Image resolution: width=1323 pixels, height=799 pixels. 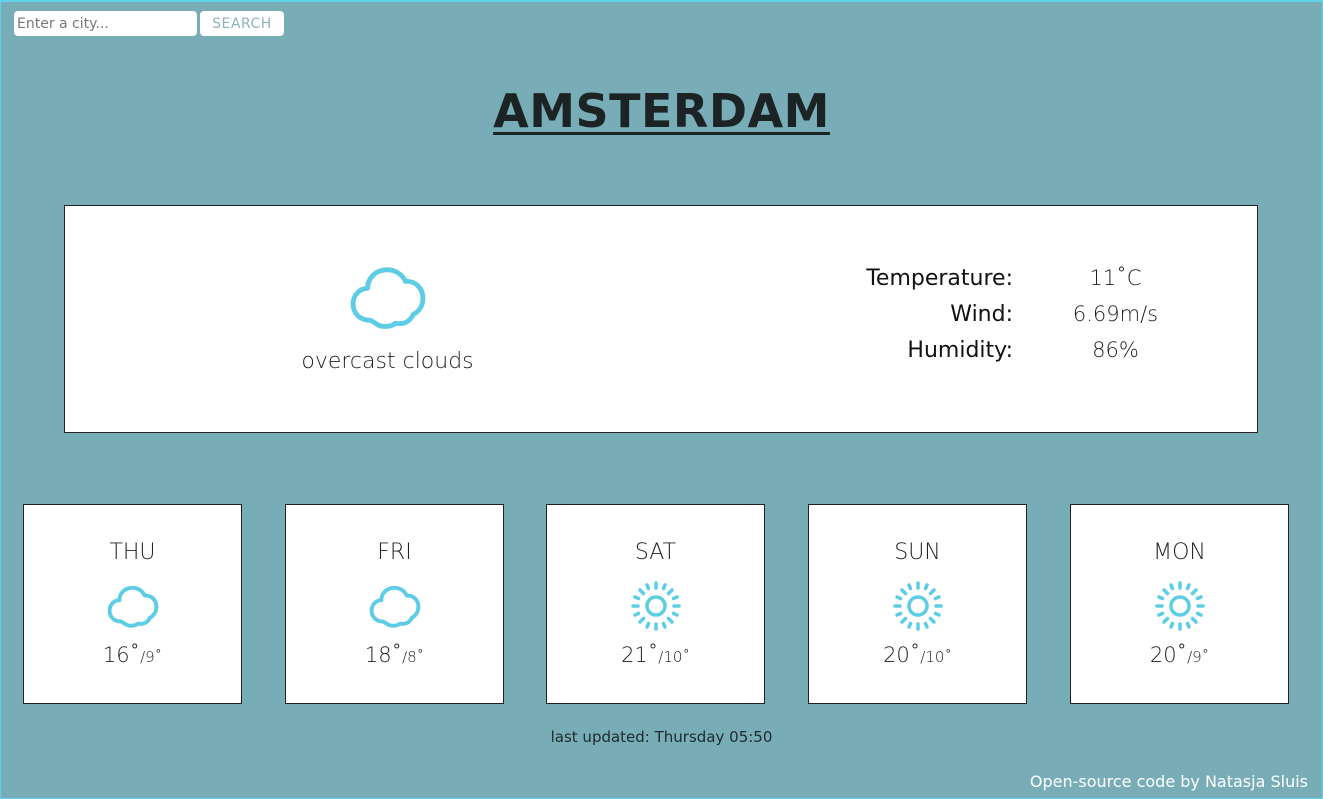 What do you see at coordinates (939, 278) in the screenshot?
I see `stat-label: Temperature:` at bounding box center [939, 278].